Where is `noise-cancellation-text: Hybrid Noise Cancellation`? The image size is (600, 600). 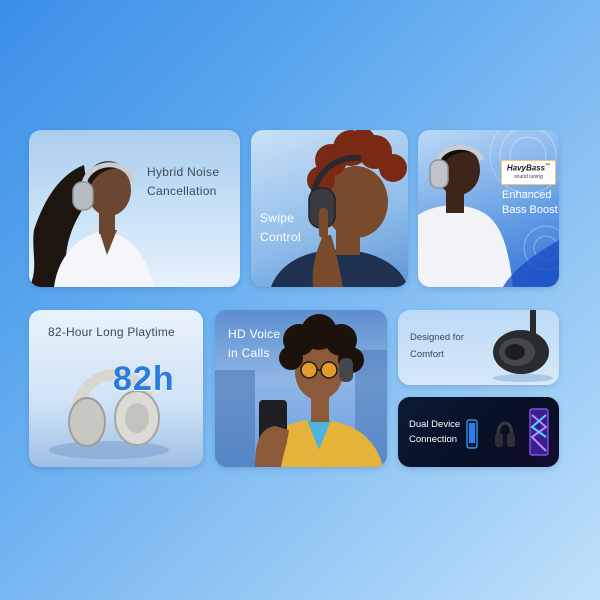 noise-cancellation-text: Hybrid Noise Cancellation is located at coordinates (183, 181).